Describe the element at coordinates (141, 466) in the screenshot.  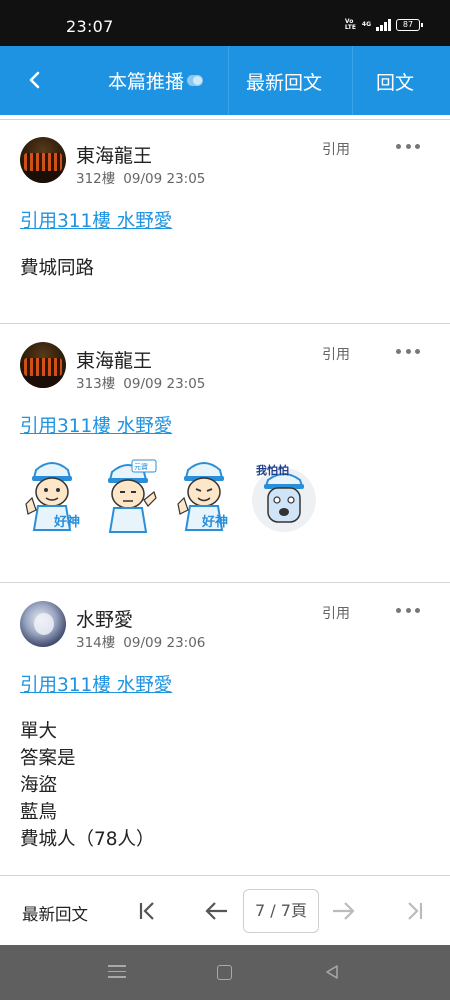
I see `sticker-text: 元寶` at that location.